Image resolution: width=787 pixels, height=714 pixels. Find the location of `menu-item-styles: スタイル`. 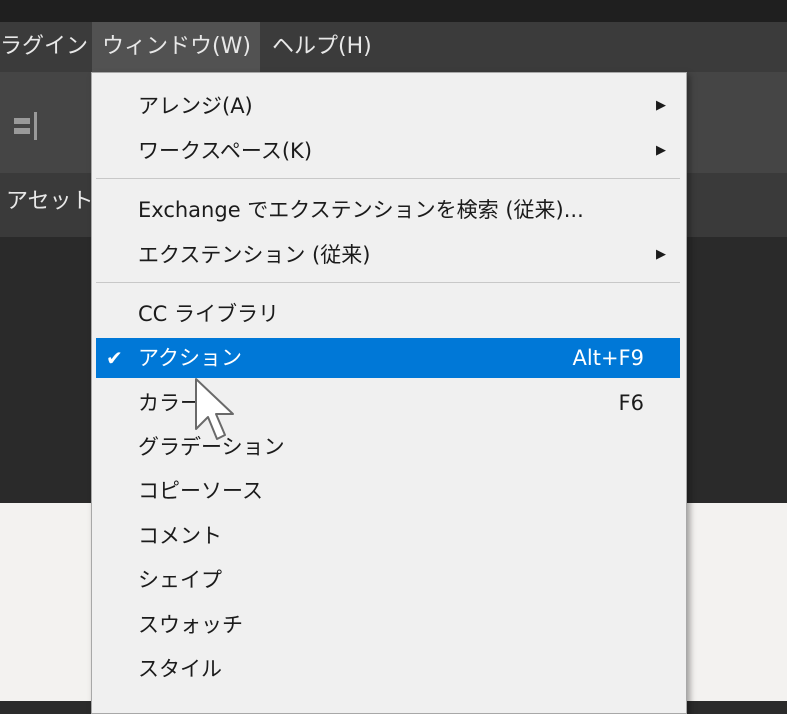

menu-item-styles: スタイル is located at coordinates (388, 669).